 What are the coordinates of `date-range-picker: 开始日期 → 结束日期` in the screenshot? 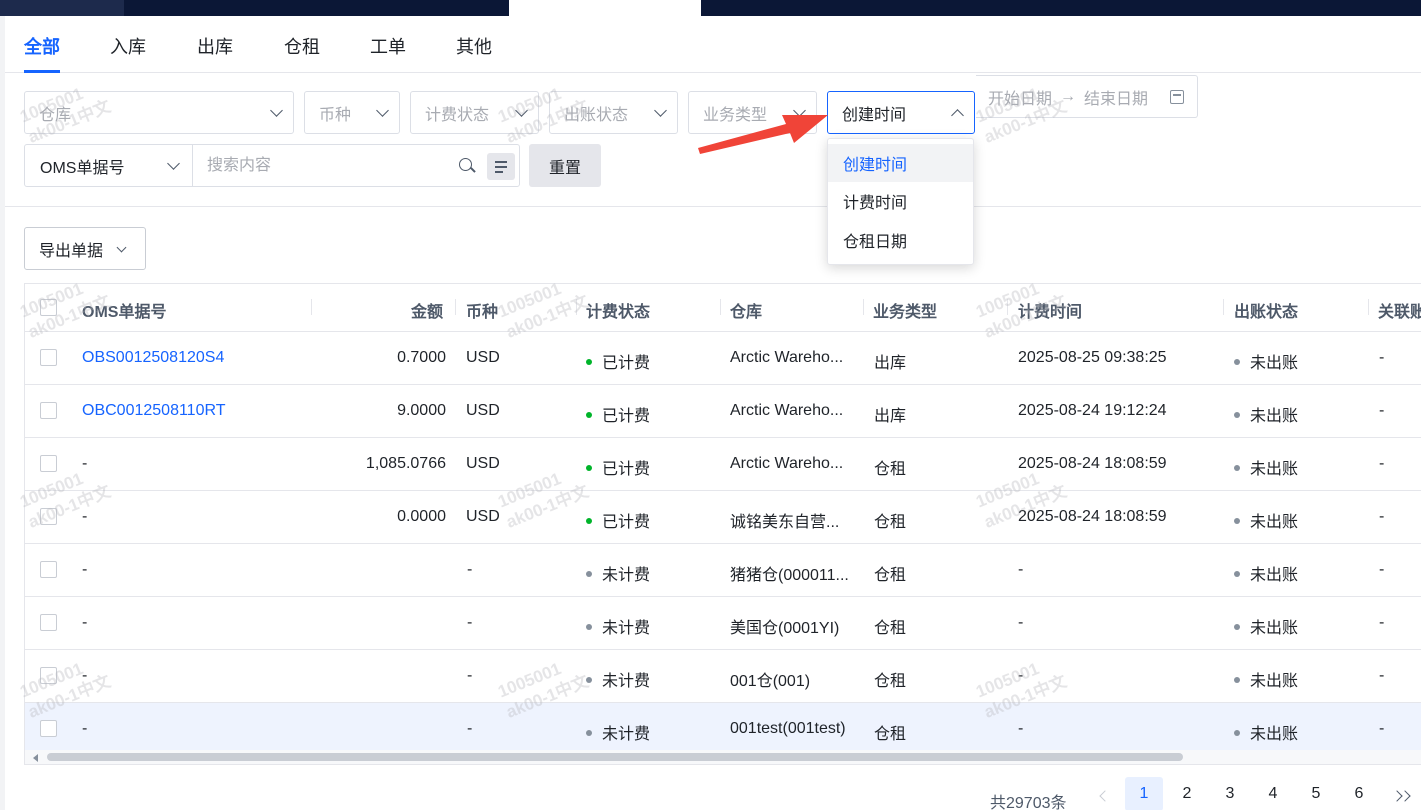 It's located at (1087, 96).